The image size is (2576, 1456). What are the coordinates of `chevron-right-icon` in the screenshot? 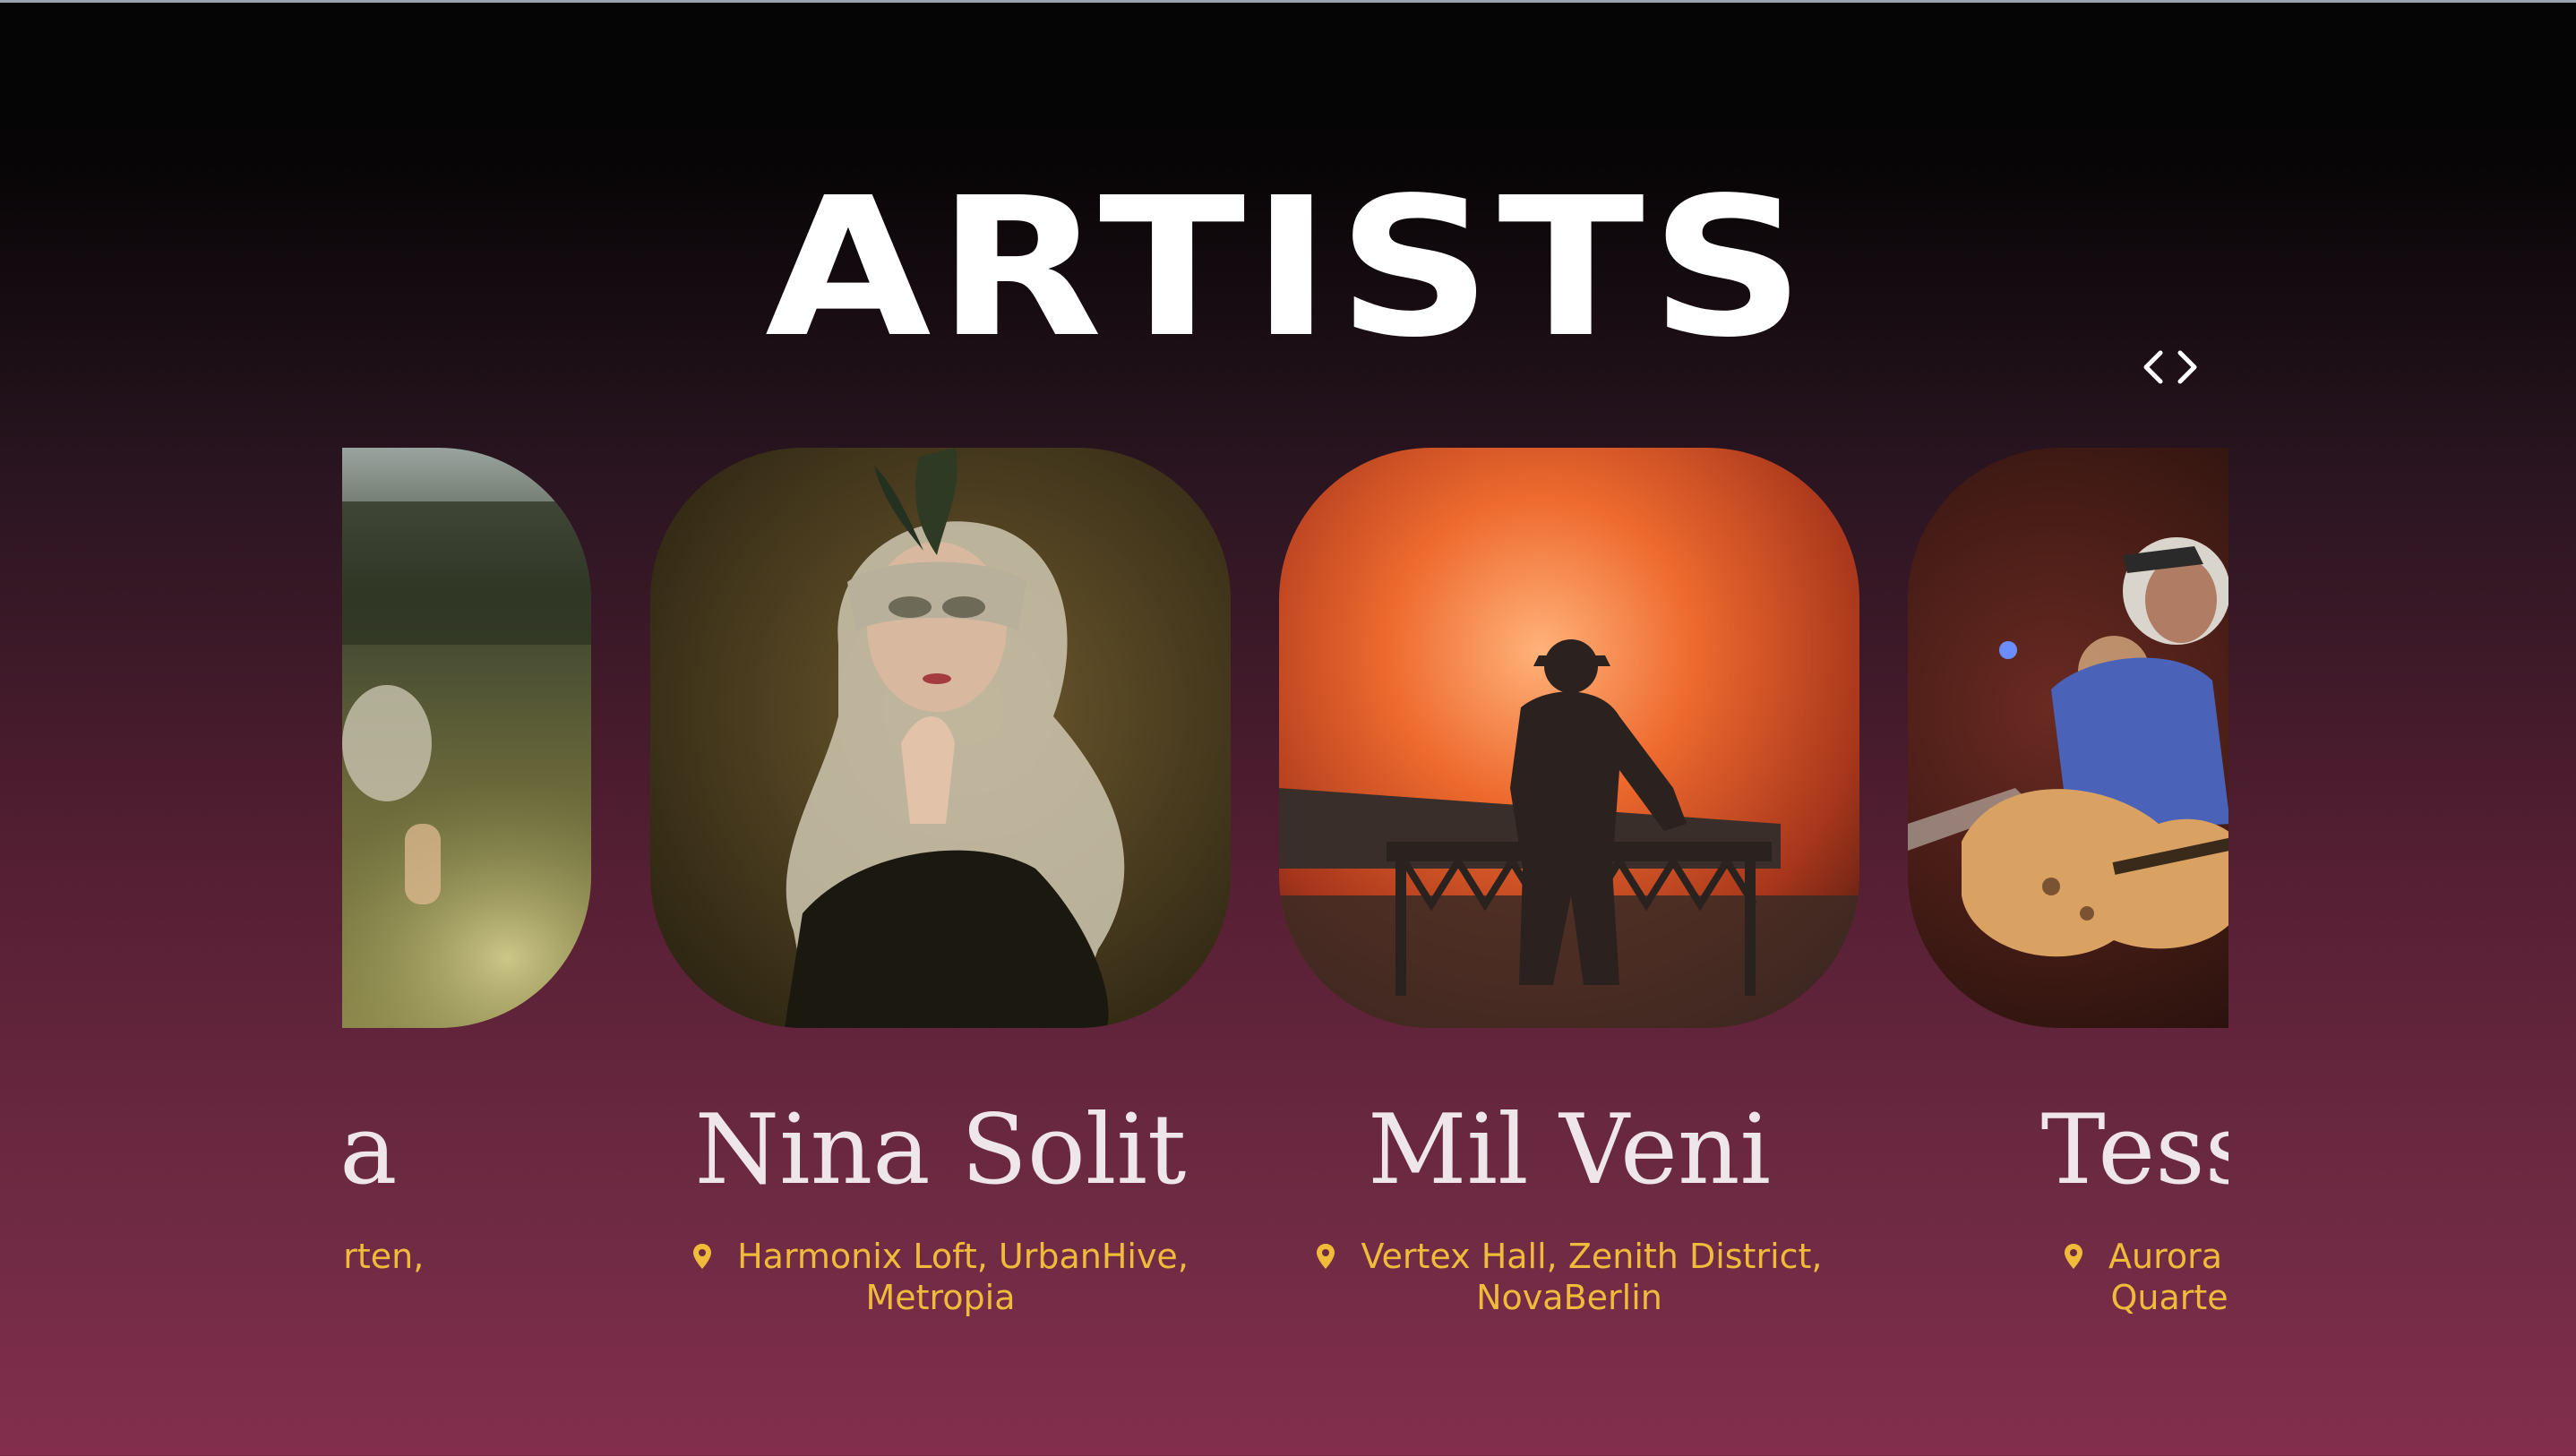 It's located at (2187, 367).